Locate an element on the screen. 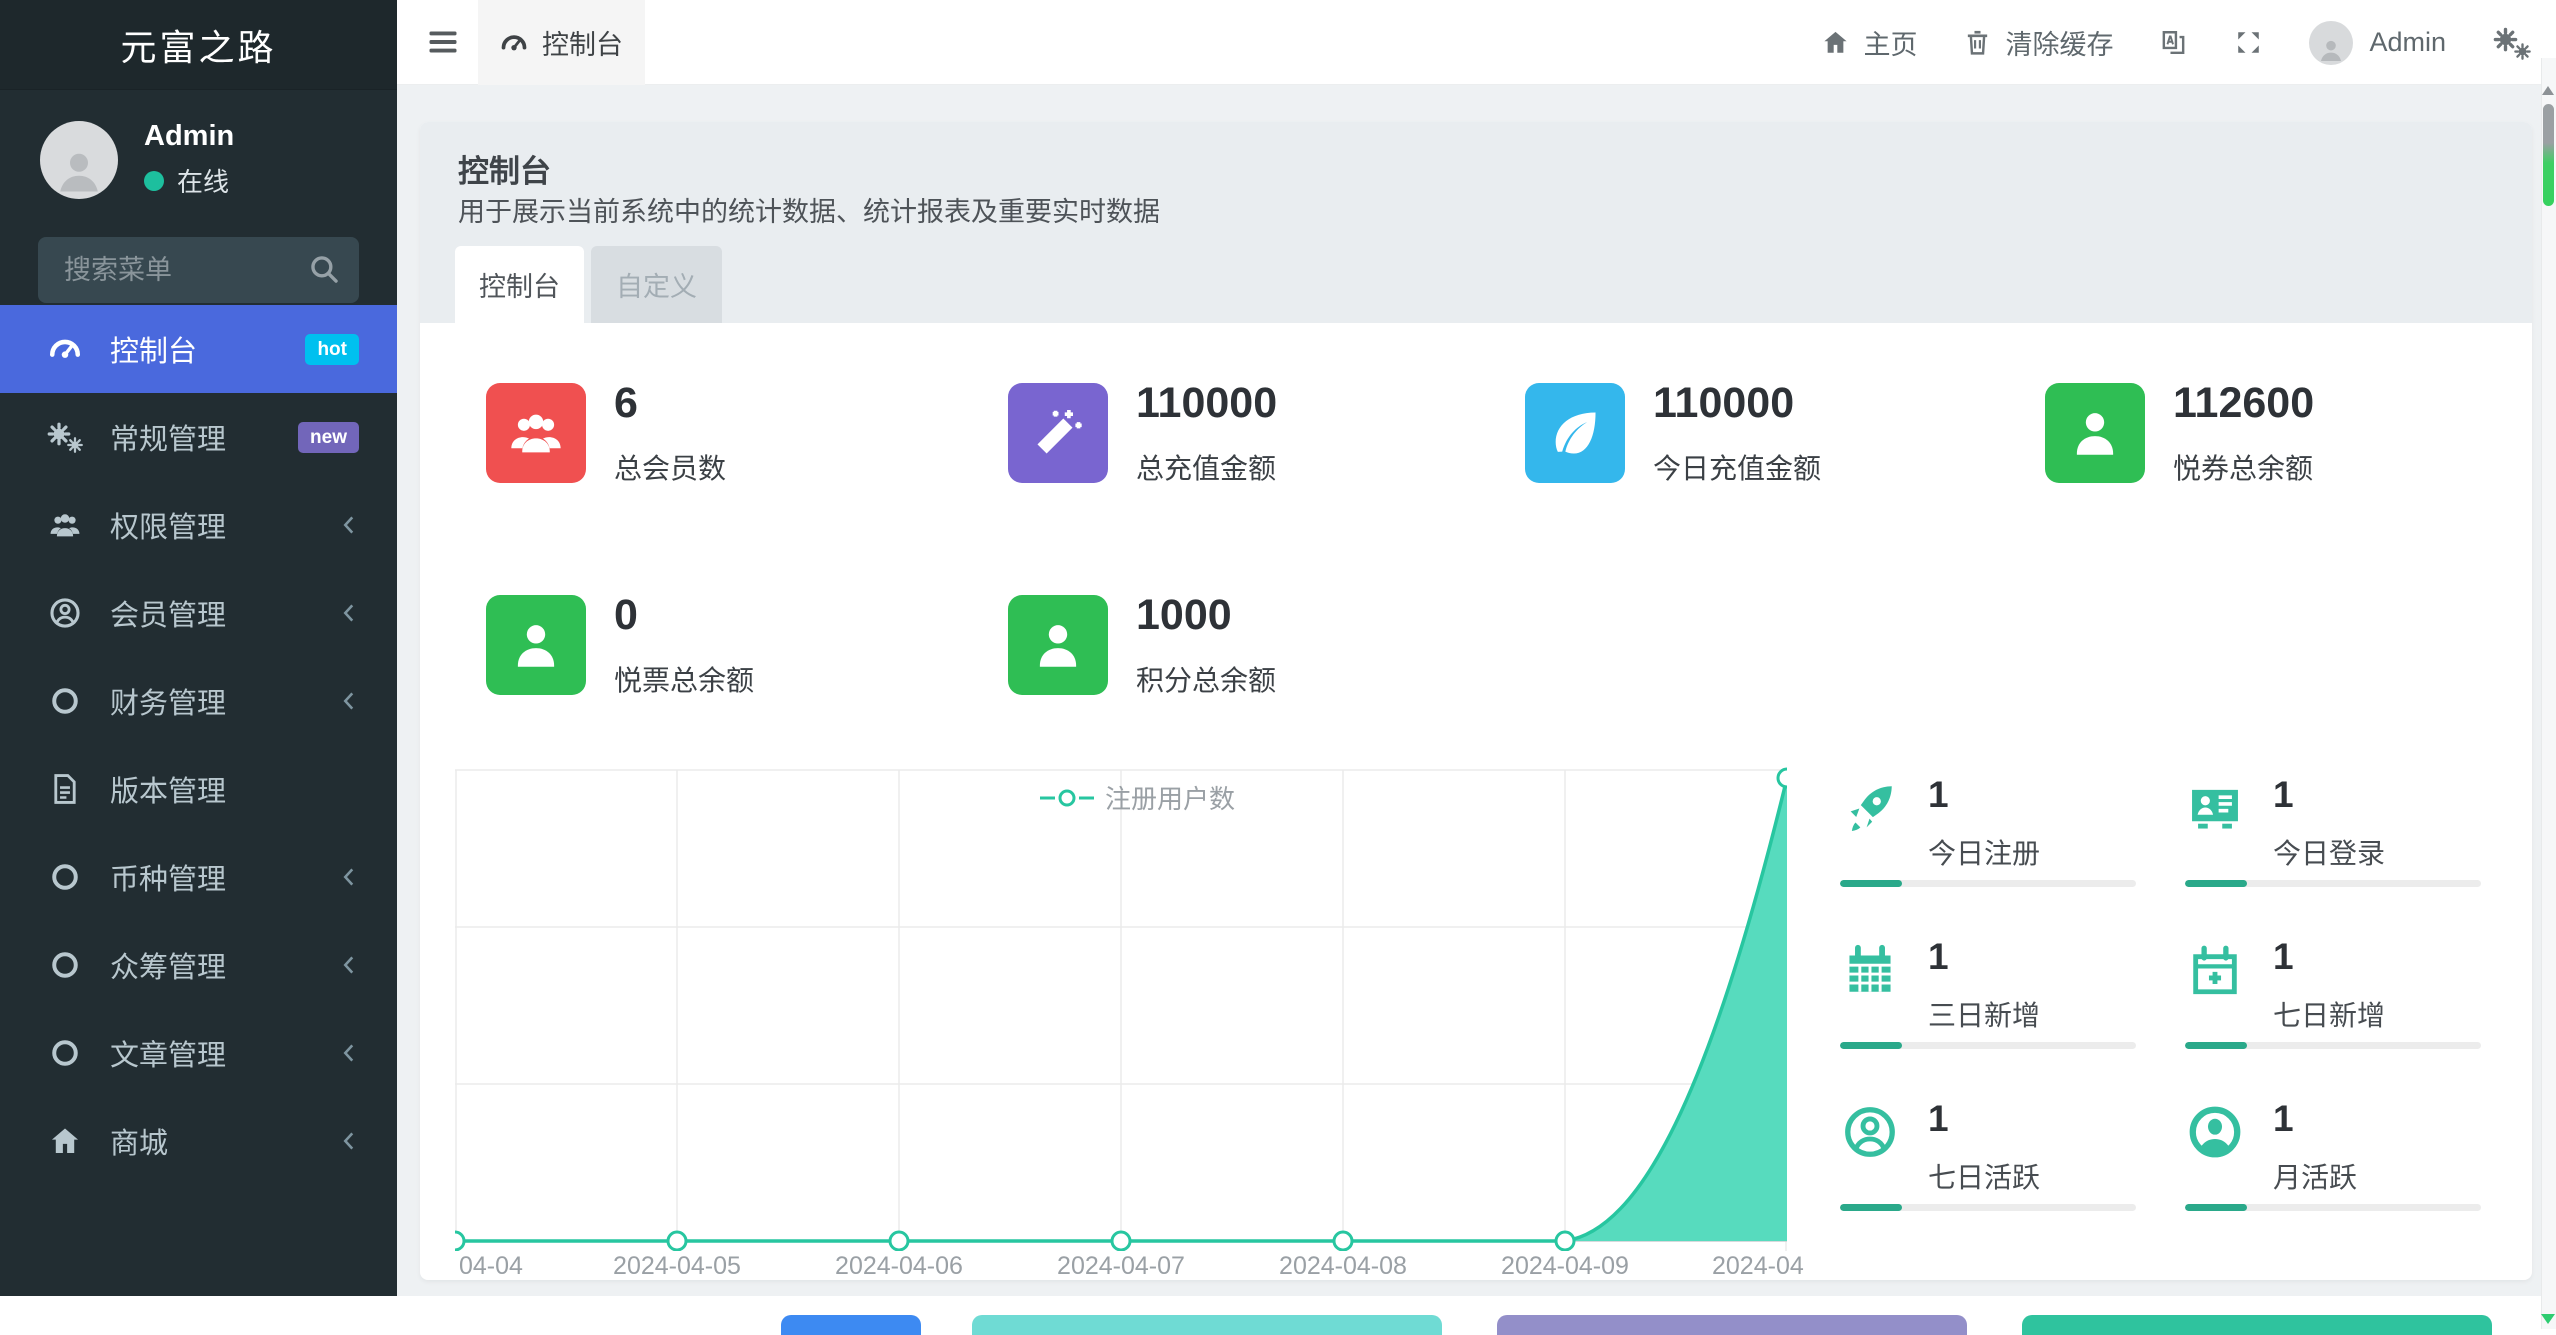  sidebar-item-general: 常规管理 new is located at coordinates (198, 437).